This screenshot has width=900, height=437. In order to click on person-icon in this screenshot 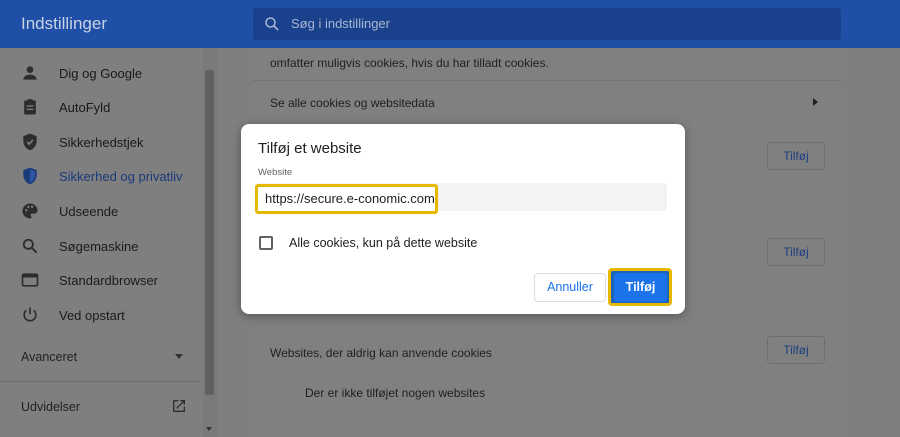, I will do `click(30, 73)`.